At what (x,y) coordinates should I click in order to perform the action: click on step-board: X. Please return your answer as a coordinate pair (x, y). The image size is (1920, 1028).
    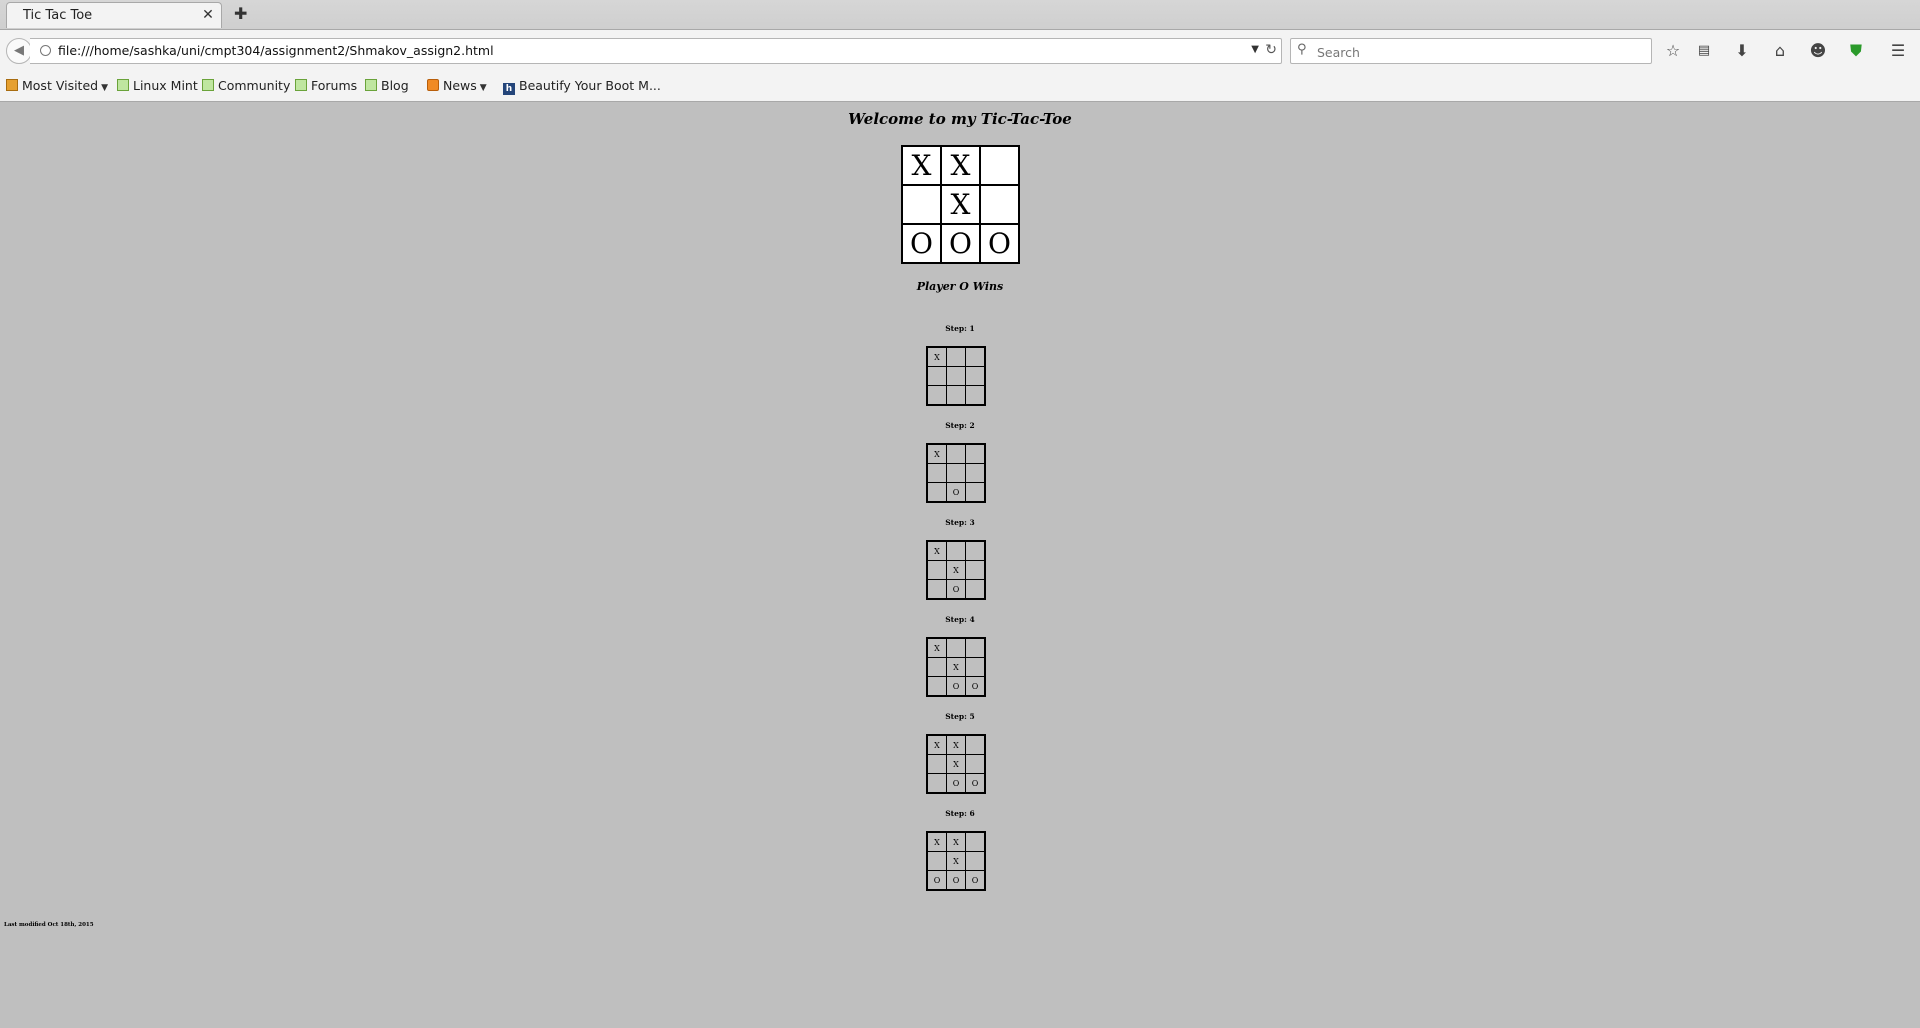
    Looking at the image, I should click on (956, 376).